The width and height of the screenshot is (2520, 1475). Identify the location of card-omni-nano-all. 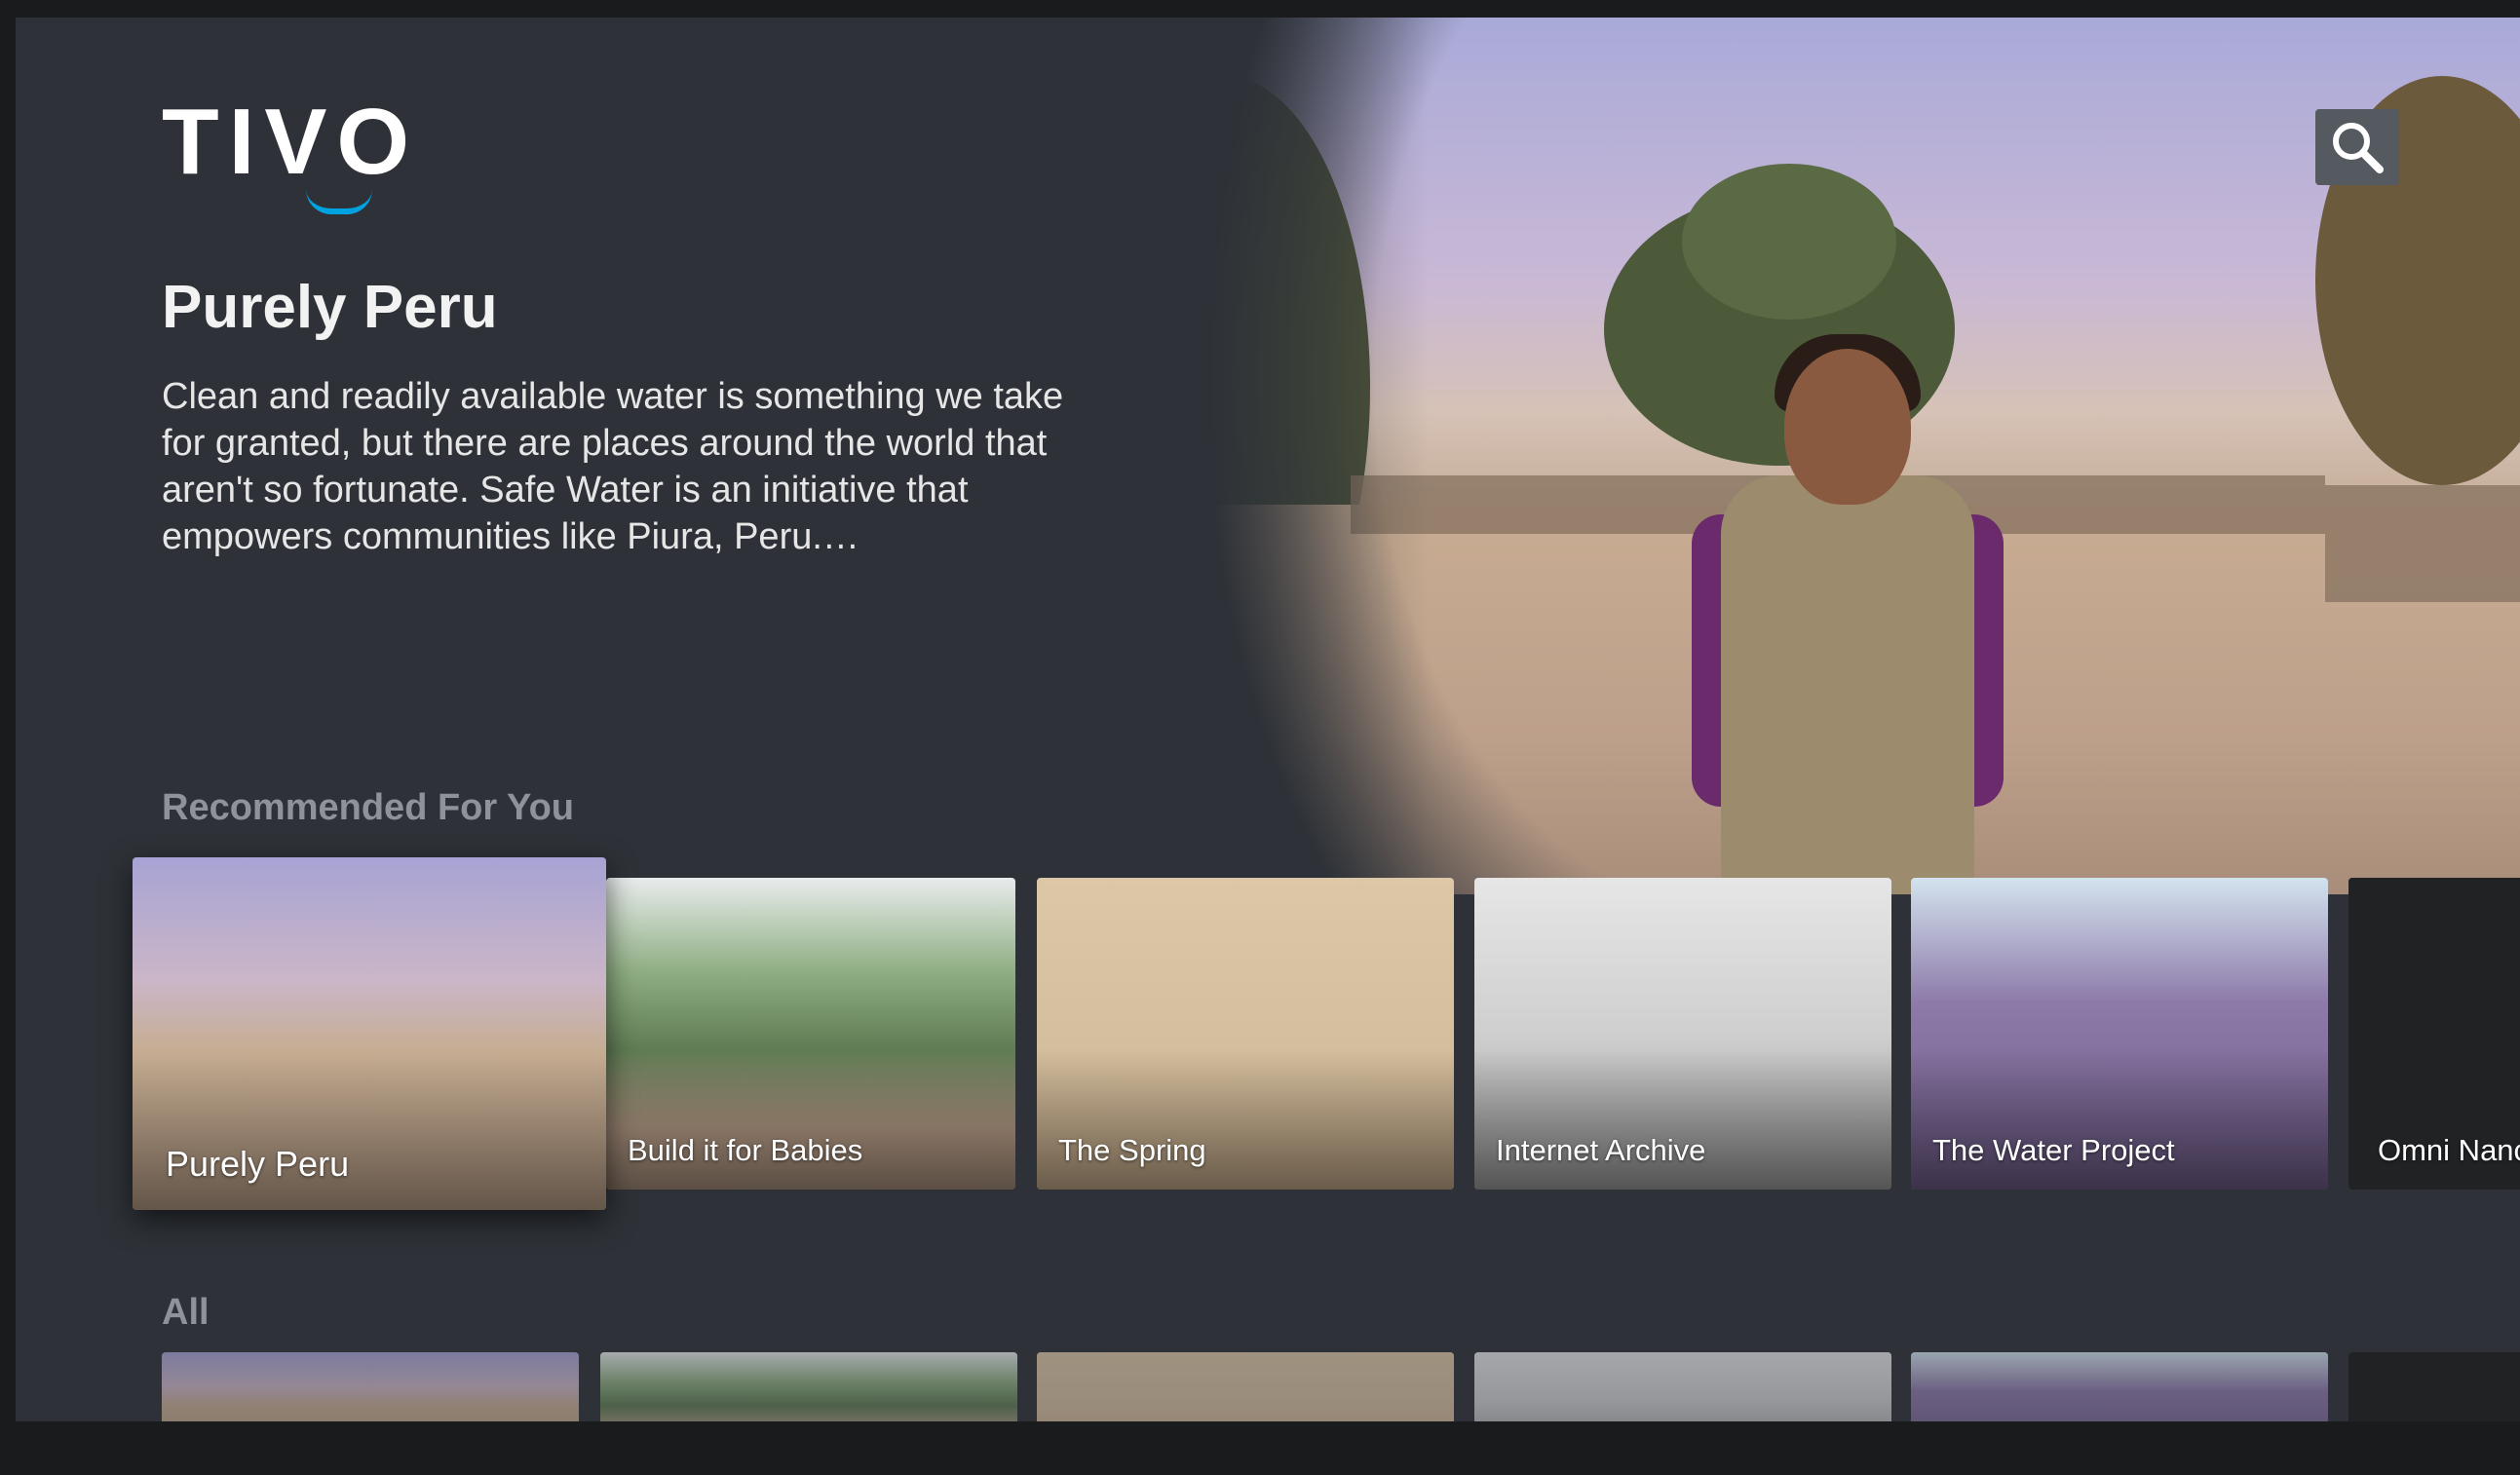
(2434, 1387).